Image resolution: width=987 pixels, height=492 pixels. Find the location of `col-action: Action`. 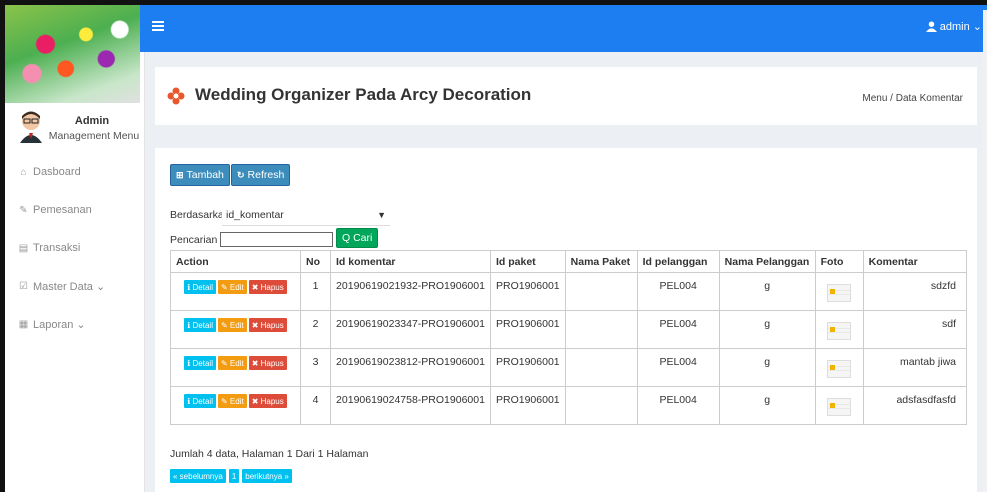

col-action: Action is located at coordinates (235, 261).